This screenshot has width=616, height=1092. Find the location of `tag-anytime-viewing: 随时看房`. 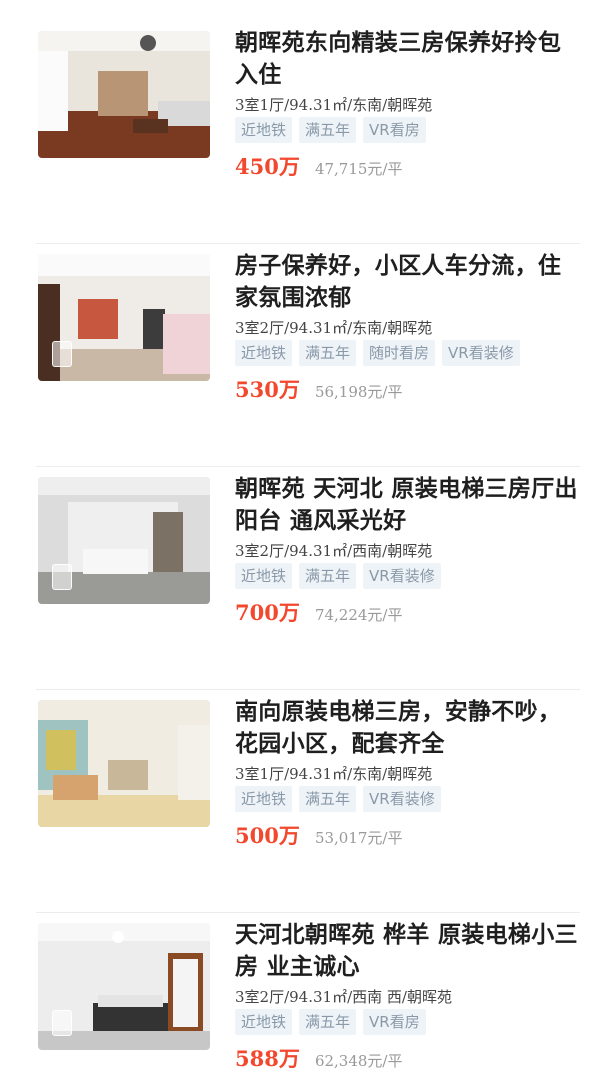

tag-anytime-viewing: 随时看房 is located at coordinates (399, 353).